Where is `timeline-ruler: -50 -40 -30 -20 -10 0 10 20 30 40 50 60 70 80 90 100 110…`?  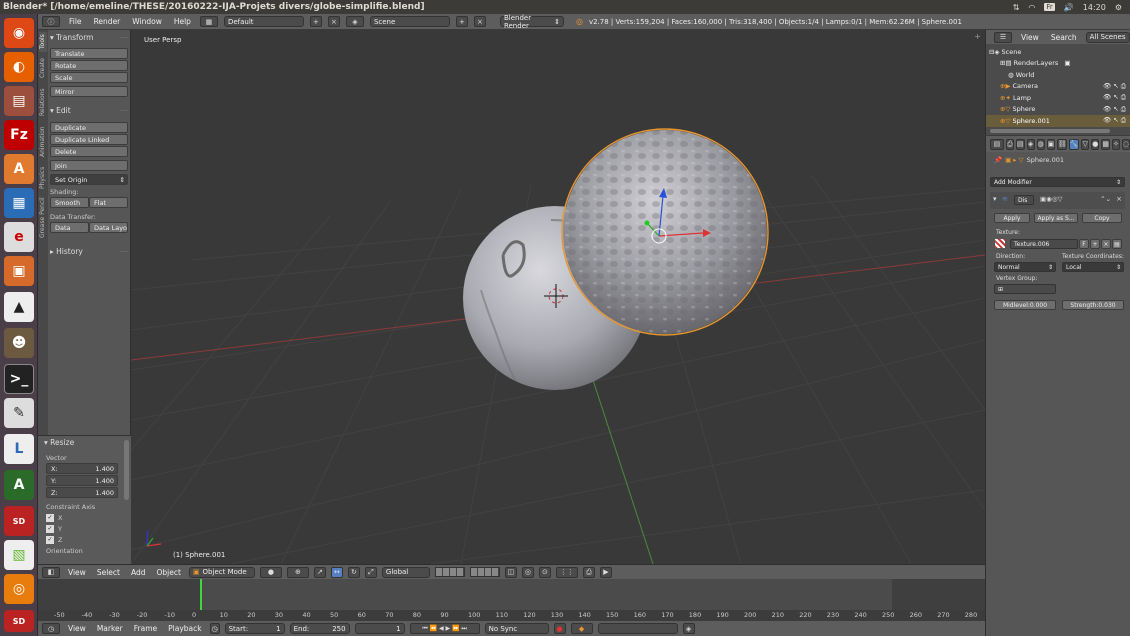
timeline-ruler: -50 -40 -30 -20 -10 0 10 20 30 40 50 60 70 80 90 100 110… is located at coordinates (511, 615).